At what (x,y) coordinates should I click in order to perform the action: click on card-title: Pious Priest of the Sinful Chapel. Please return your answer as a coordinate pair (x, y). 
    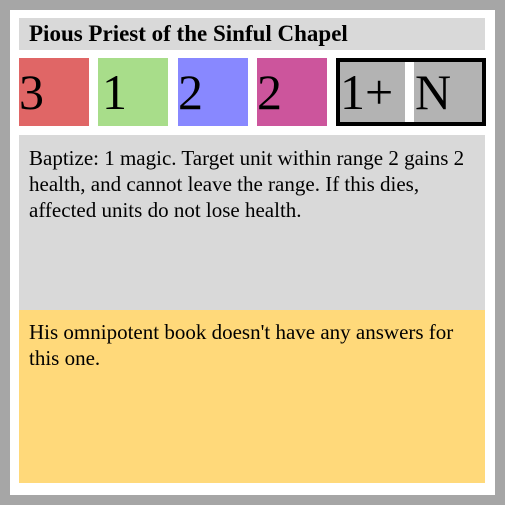
    Looking at the image, I should click on (252, 34).